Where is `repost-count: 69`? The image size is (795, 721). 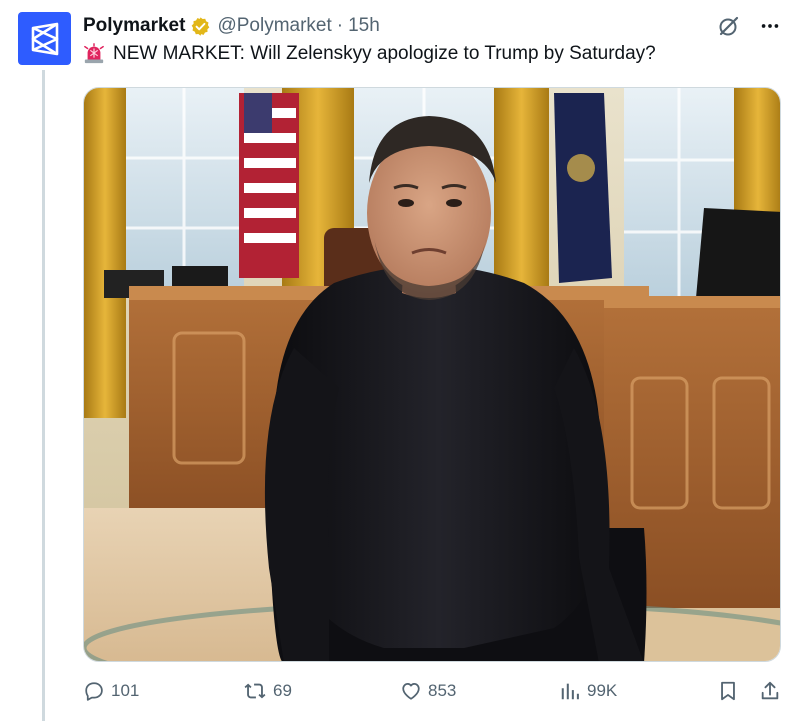
repost-count: 69 is located at coordinates (282, 690).